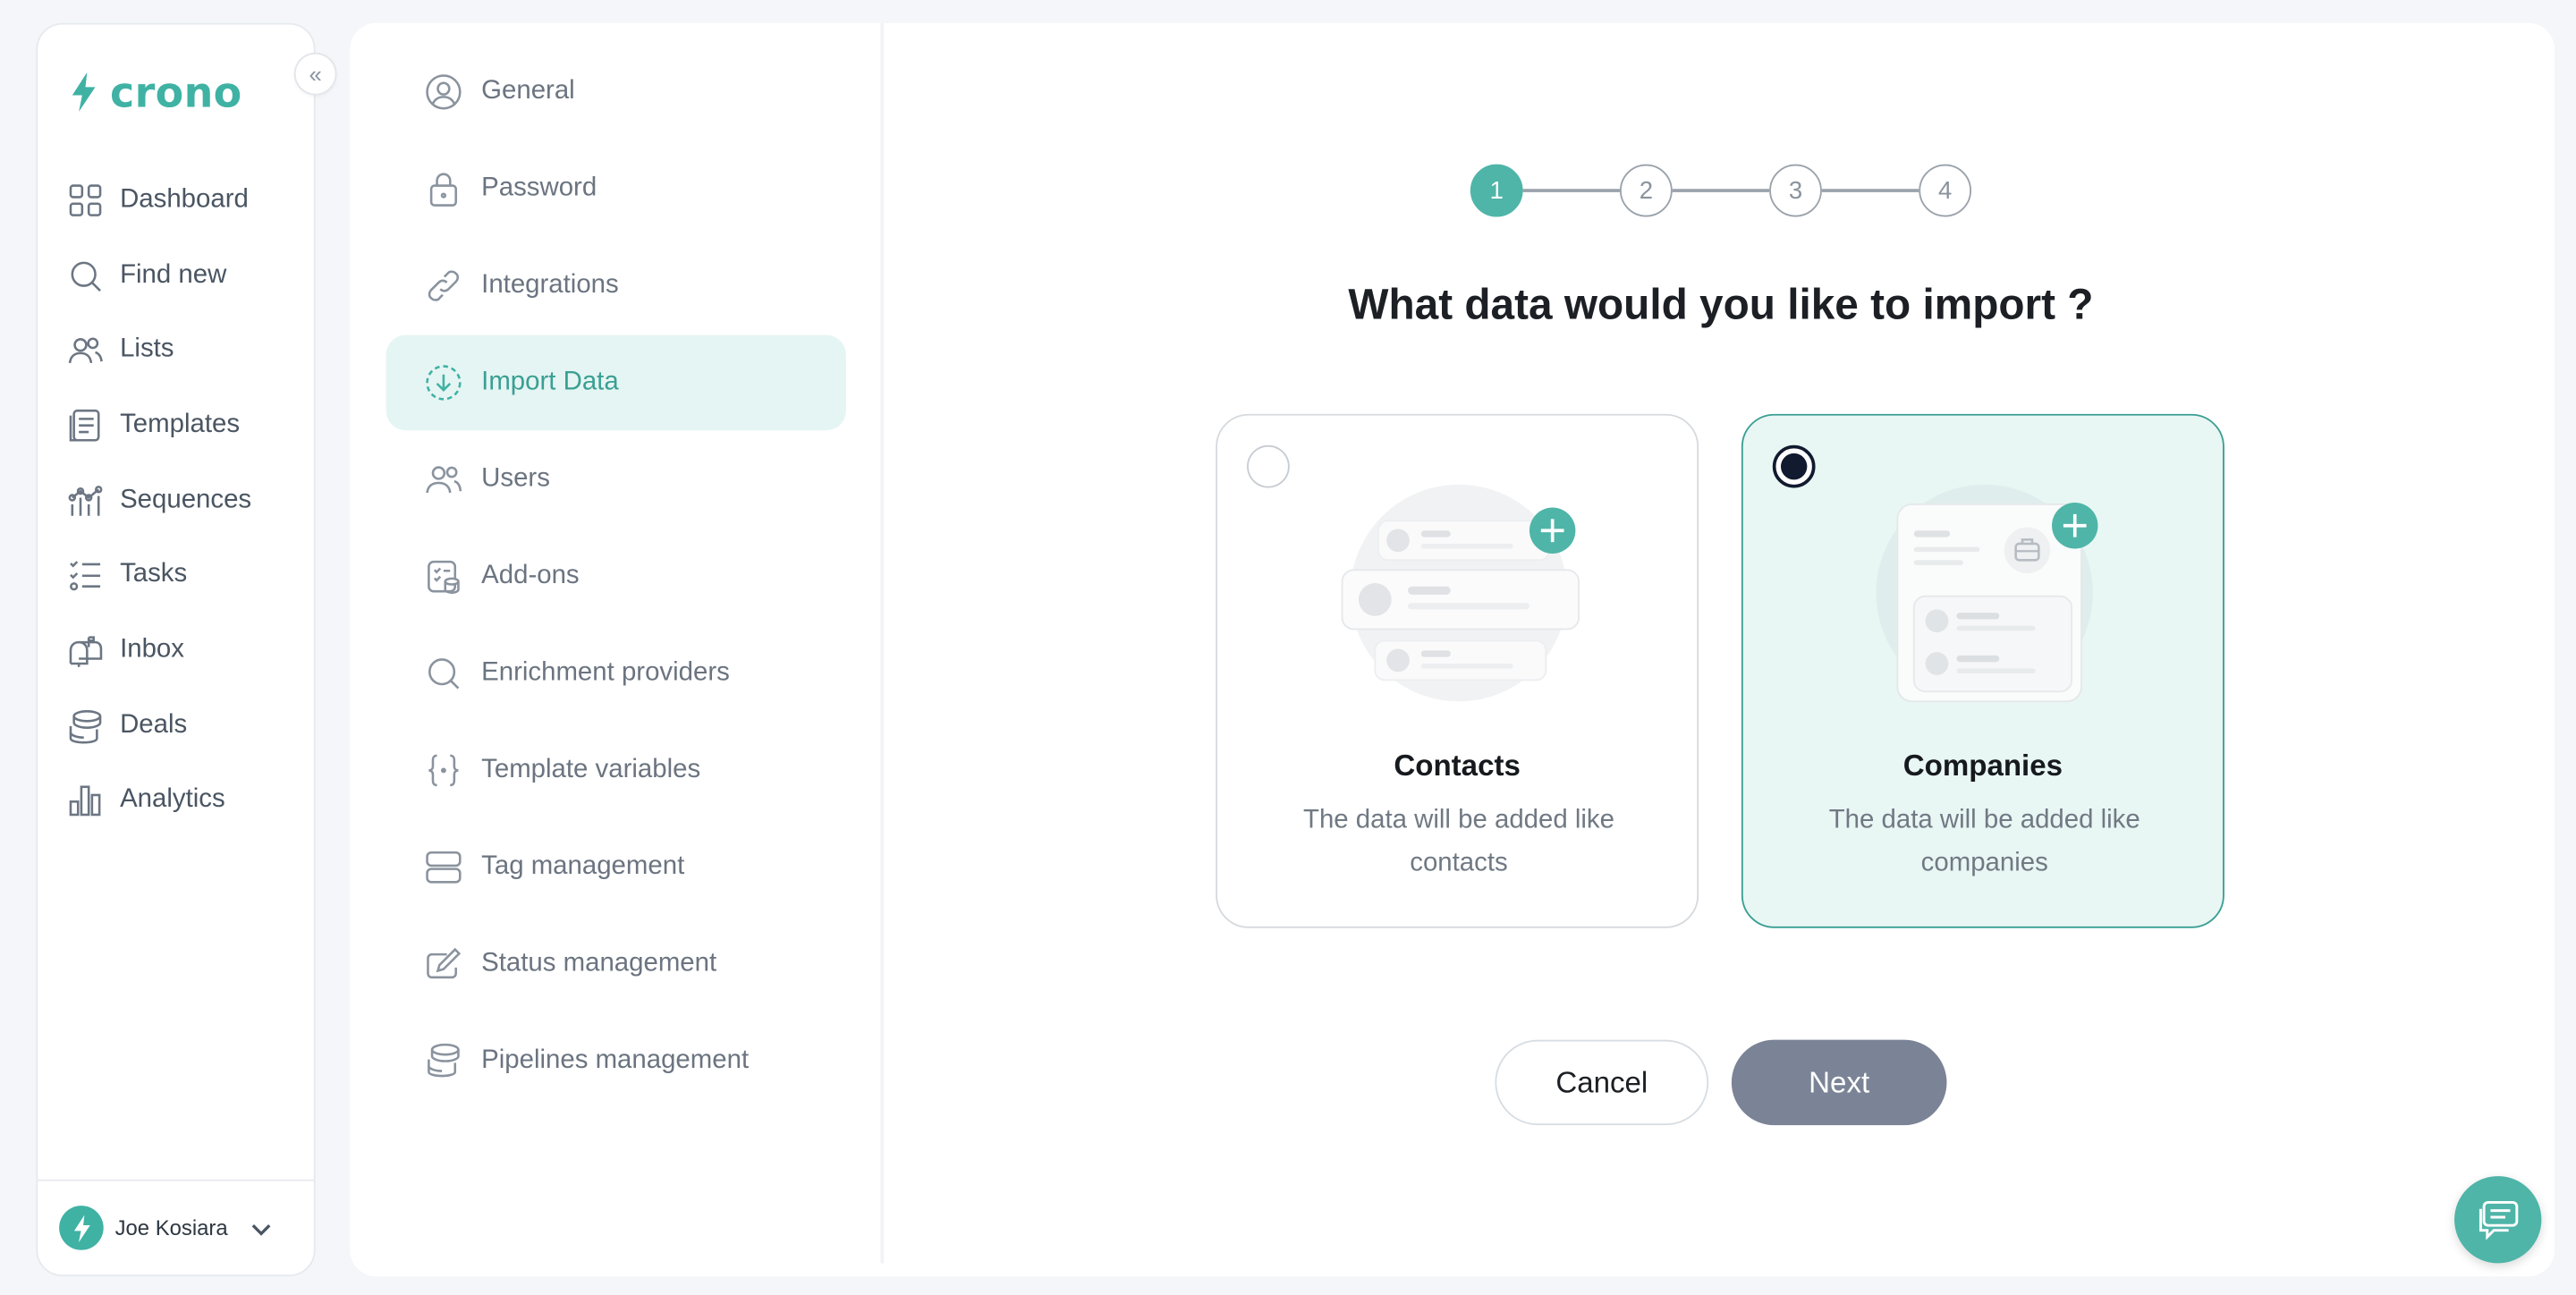 The width and height of the screenshot is (2576, 1295). I want to click on chat-icon, so click(2498, 1220).